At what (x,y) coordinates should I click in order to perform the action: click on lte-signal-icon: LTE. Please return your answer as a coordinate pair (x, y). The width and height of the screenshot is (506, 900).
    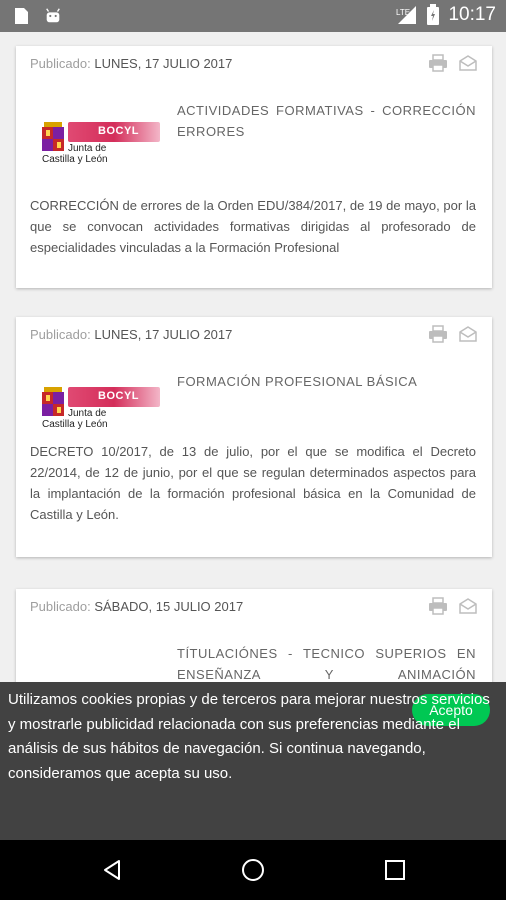
    Looking at the image, I should click on (406, 15).